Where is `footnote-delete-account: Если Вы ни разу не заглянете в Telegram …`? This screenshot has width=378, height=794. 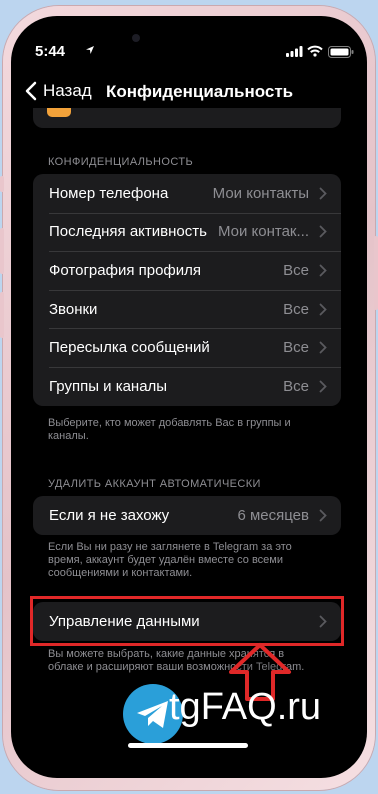
footnote-delete-account: Если Вы ни разу не заглянете в Telegram … is located at coordinates (170, 560).